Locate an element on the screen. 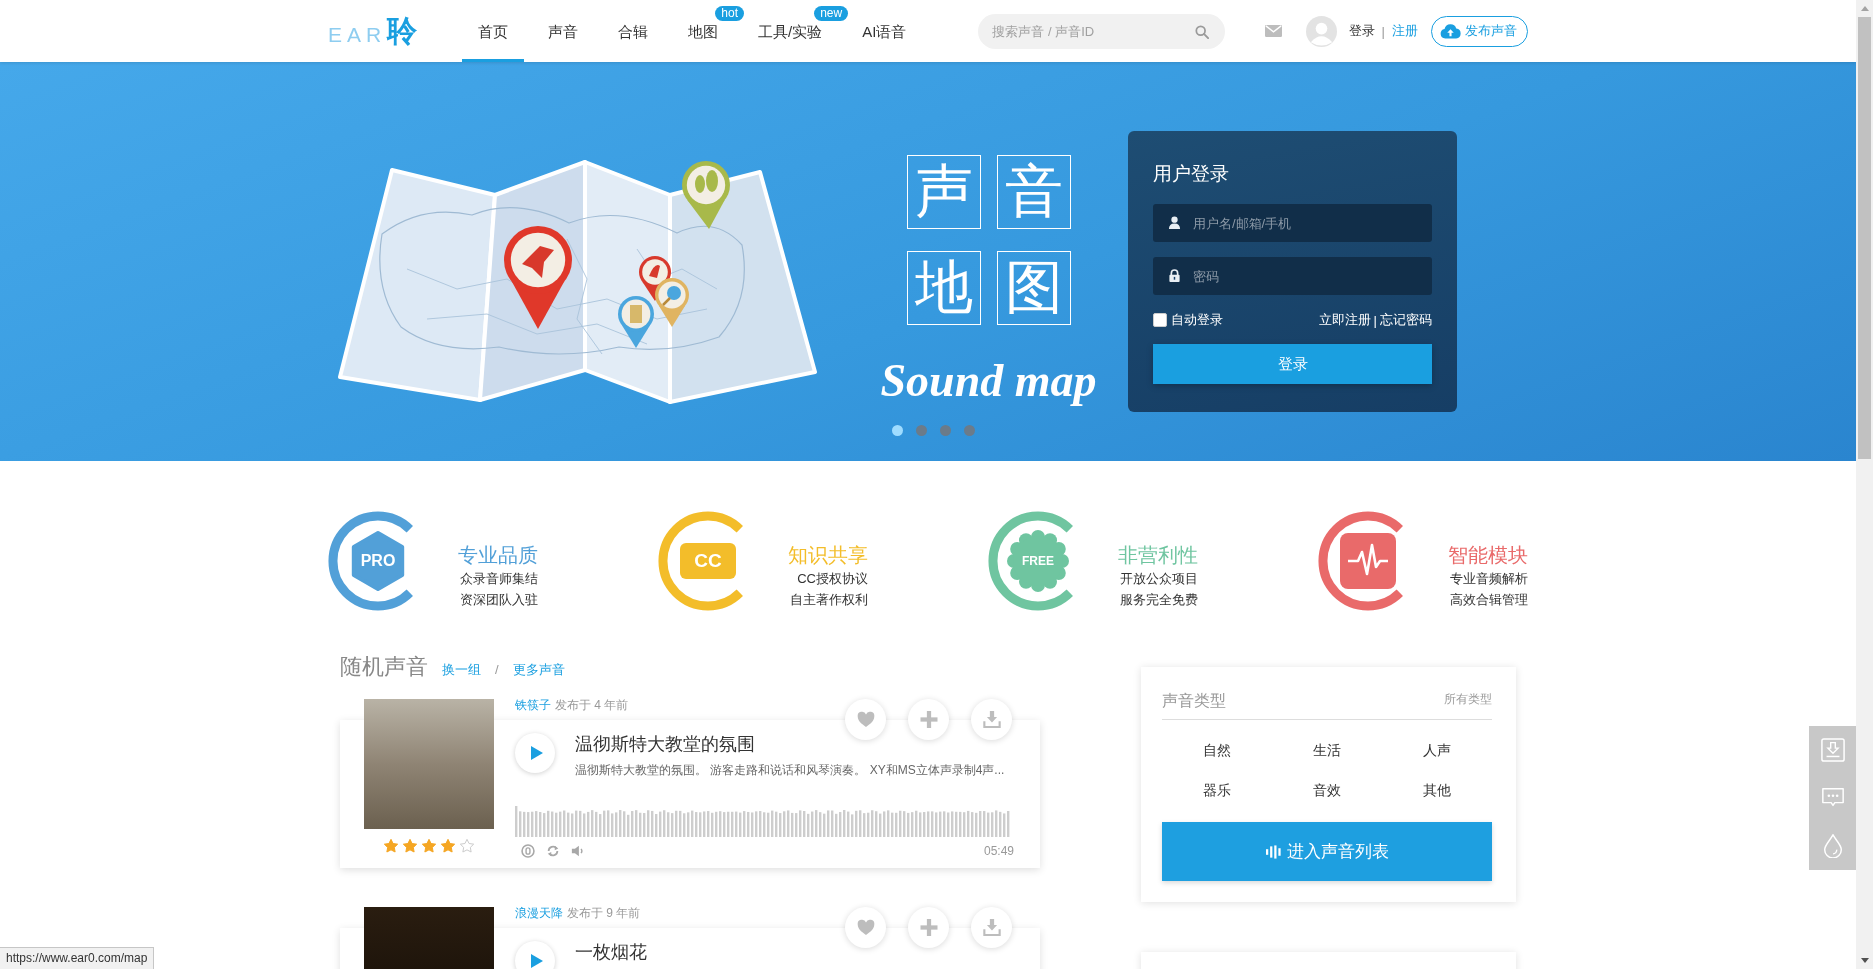  circled-zero-icon is located at coordinates (528, 851).